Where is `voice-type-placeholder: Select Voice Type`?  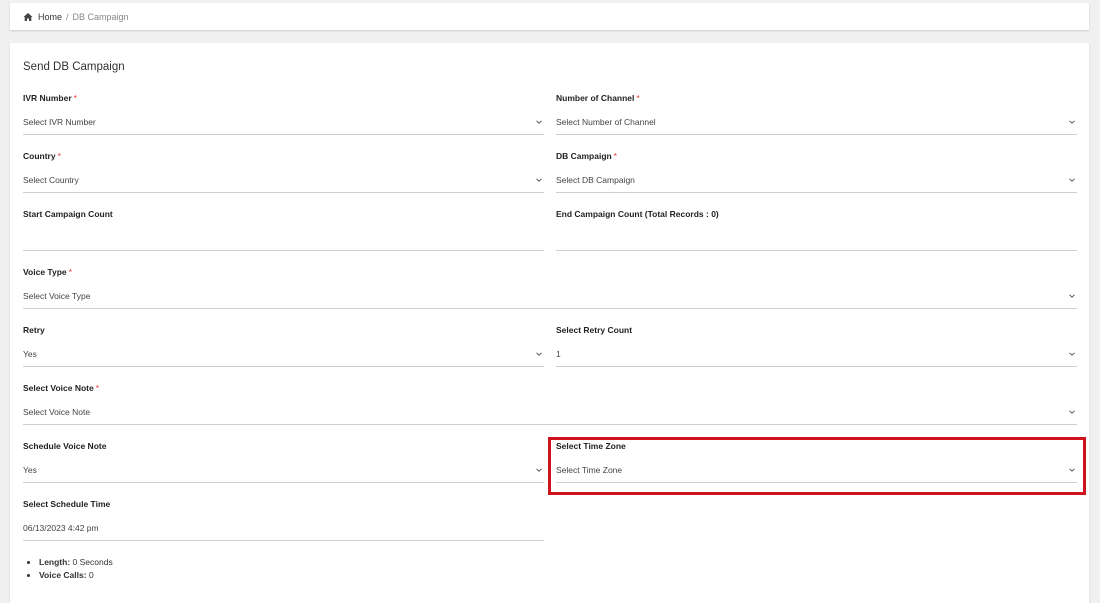
voice-type-placeholder: Select Voice Type is located at coordinates (57, 295).